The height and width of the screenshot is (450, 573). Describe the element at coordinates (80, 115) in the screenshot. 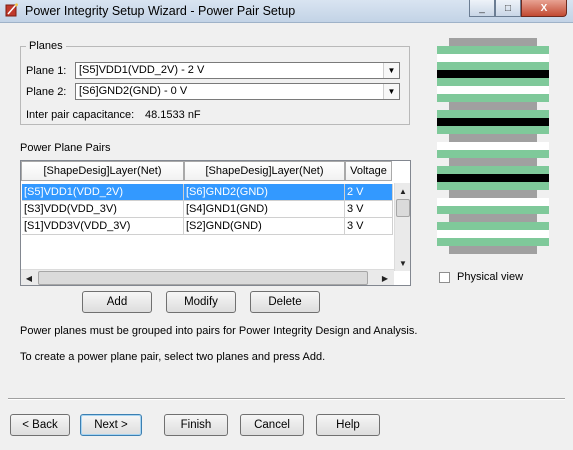

I see `capacitance-label: Inter pair capacitance:` at that location.